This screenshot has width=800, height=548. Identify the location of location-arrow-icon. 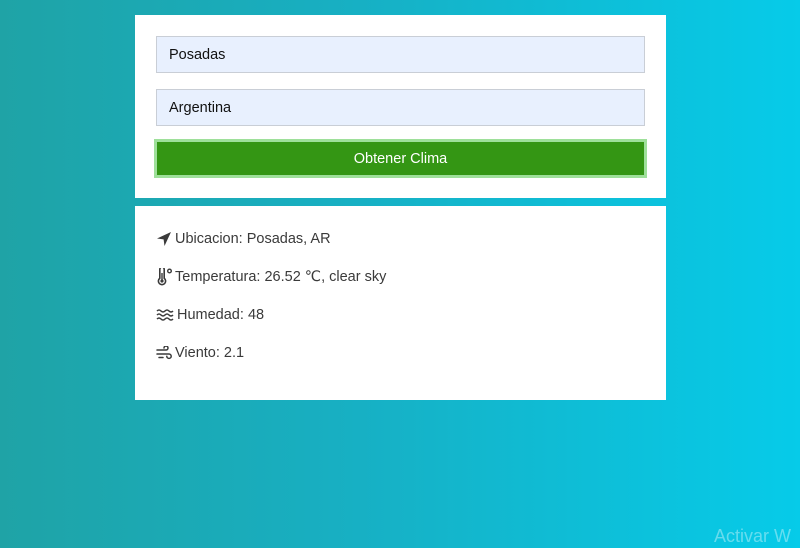
(164, 239).